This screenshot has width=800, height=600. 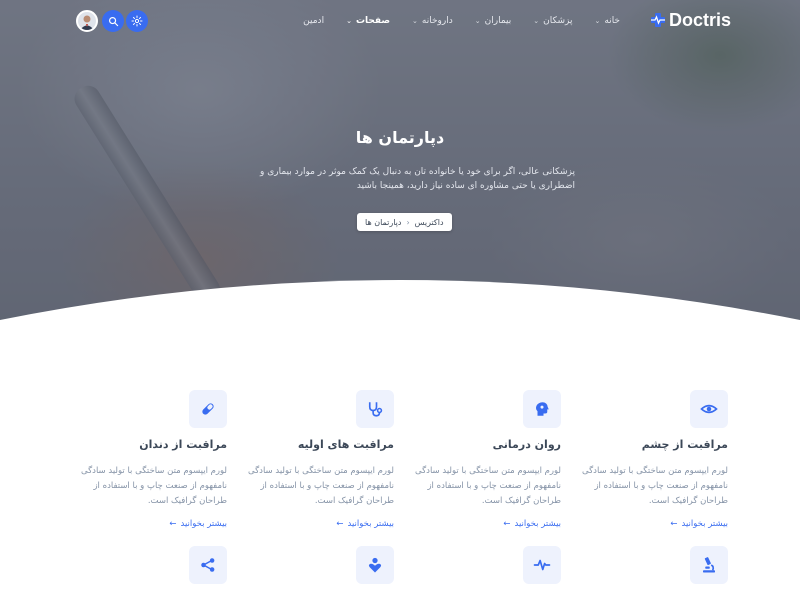 I want to click on user-heart-icon, so click(x=375, y=565).